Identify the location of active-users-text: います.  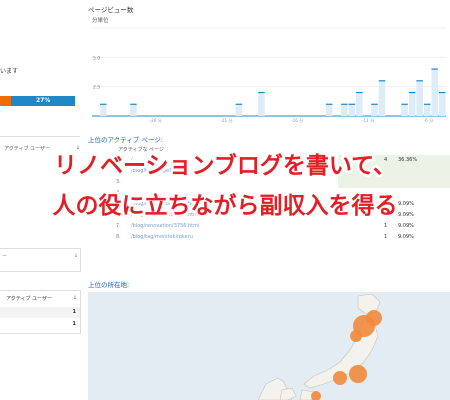
(9, 71).